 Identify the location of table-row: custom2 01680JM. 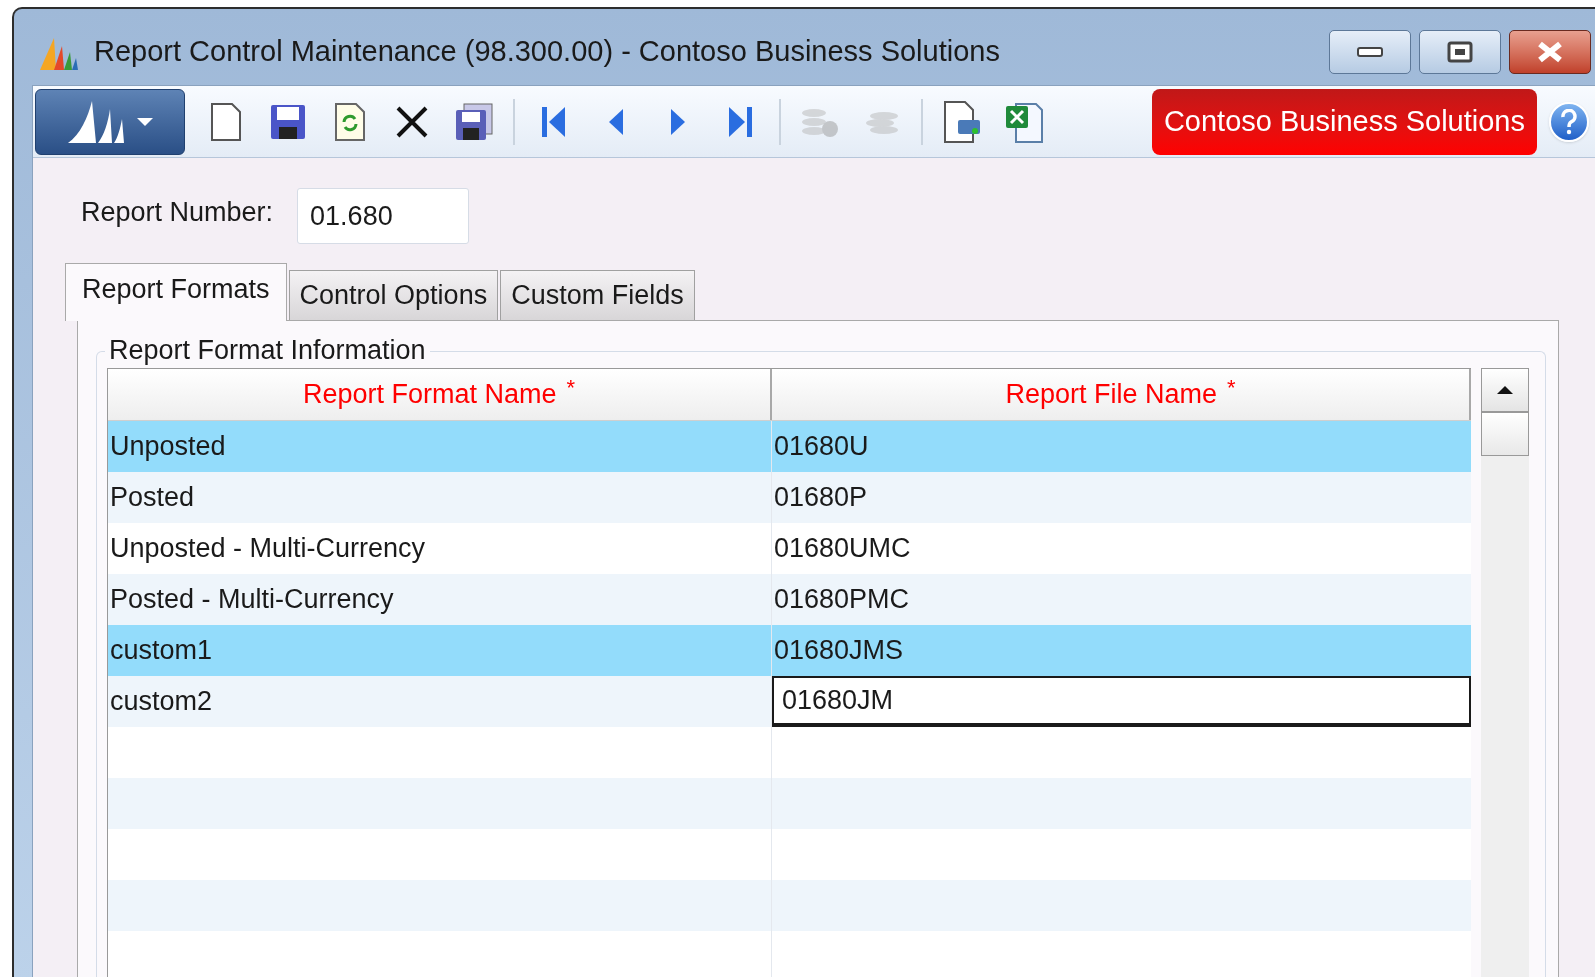
(789, 701).